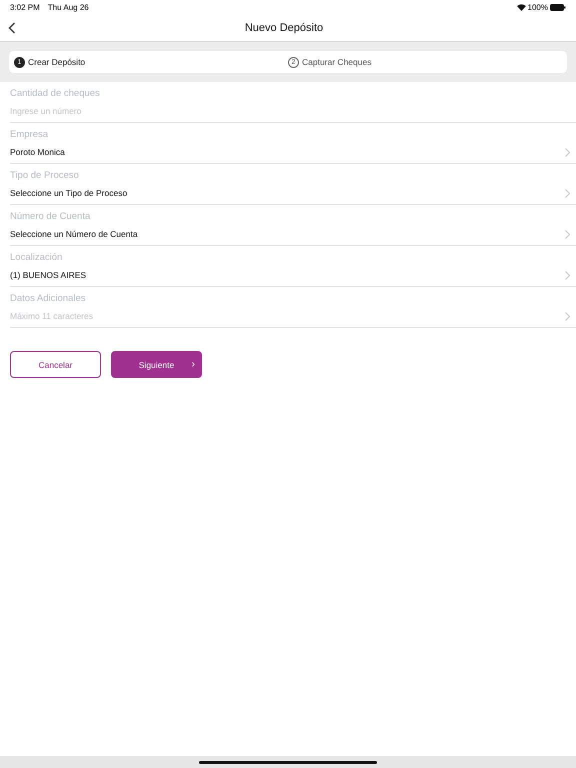 The image size is (576, 768). I want to click on battery-percent: 100%, so click(538, 7).